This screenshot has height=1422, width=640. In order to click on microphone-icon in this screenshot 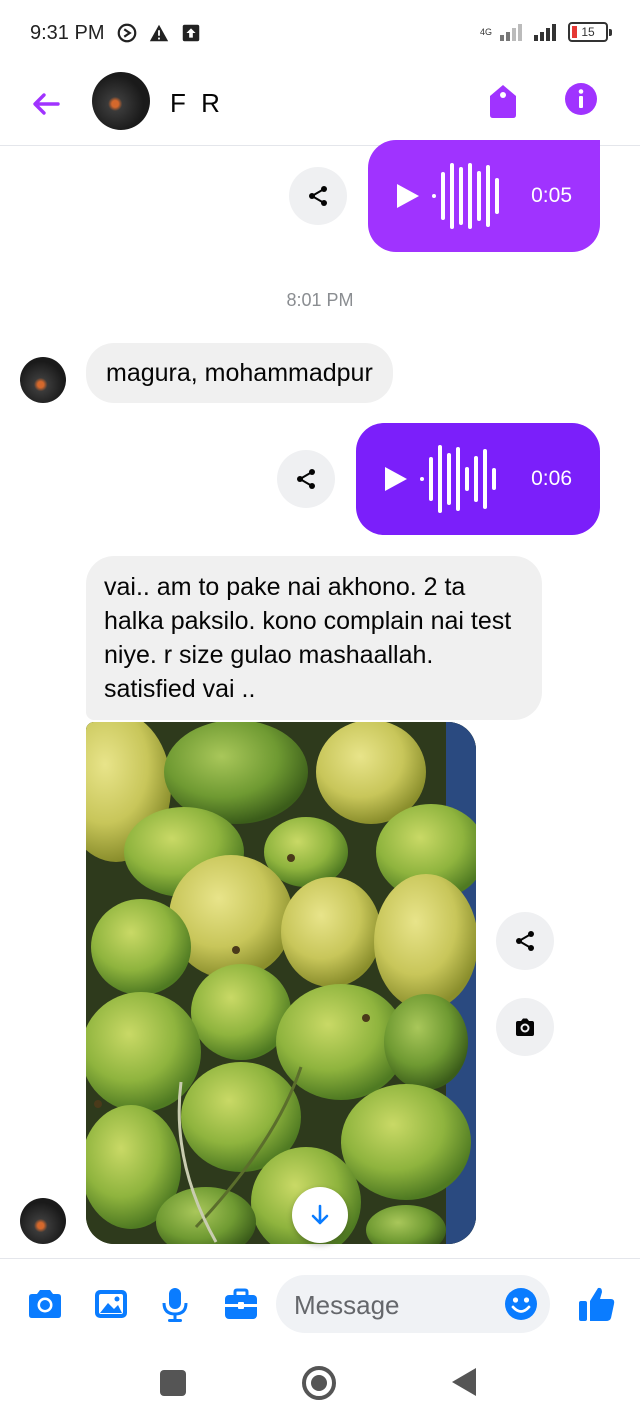, I will do `click(175, 1304)`.